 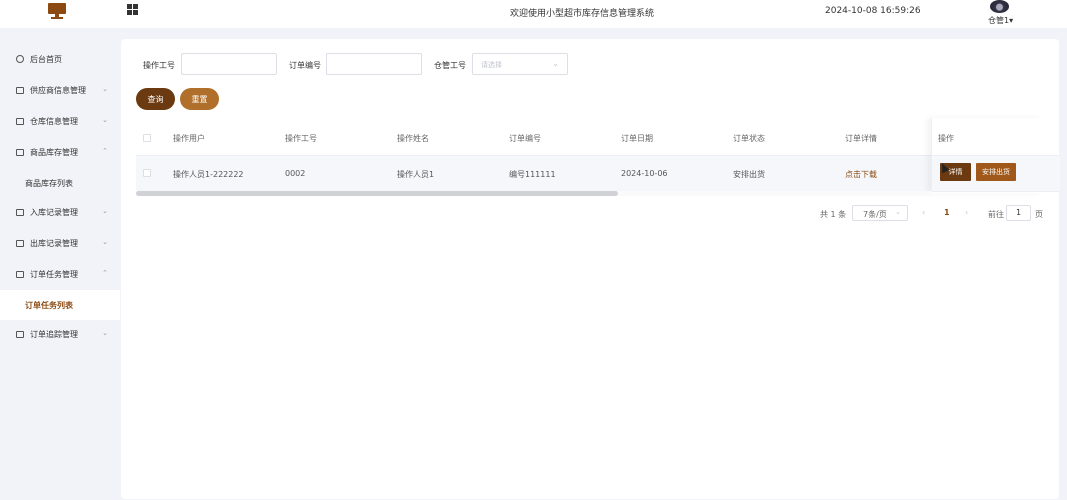 What do you see at coordinates (1018, 213) in the screenshot?
I see `goto-page-input: 1` at bounding box center [1018, 213].